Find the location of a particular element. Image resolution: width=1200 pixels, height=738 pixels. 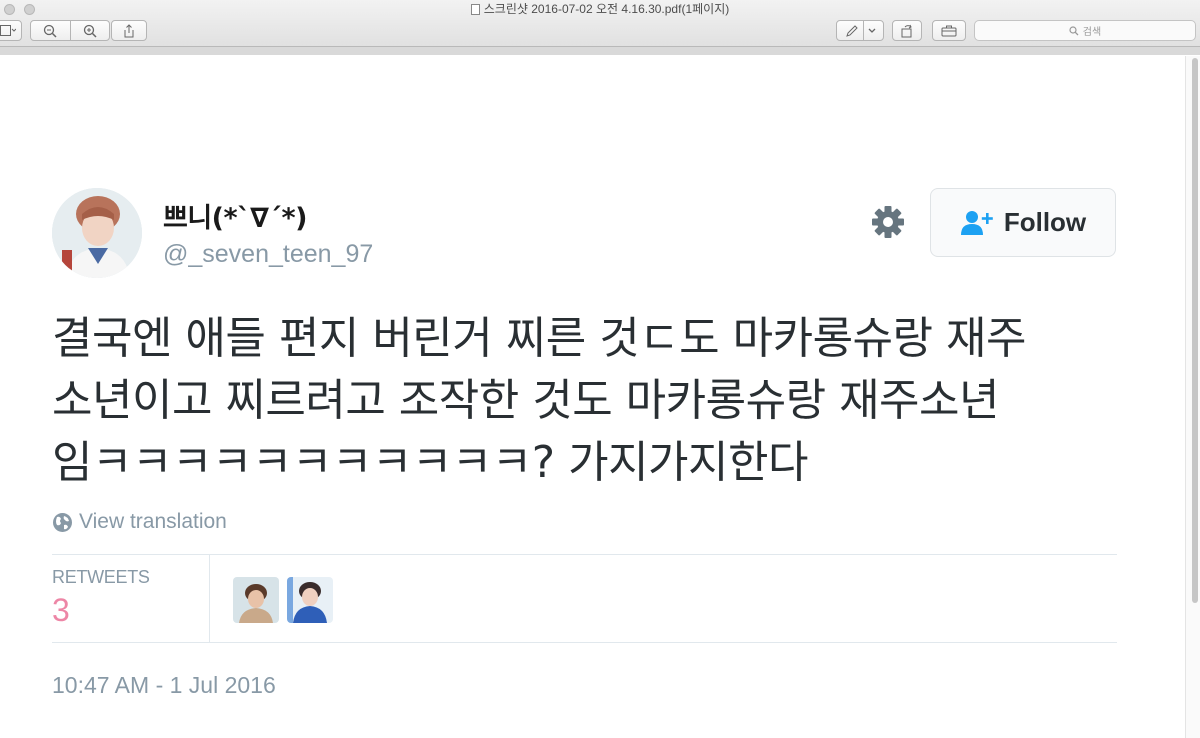

profile-avatar is located at coordinates (97, 233).